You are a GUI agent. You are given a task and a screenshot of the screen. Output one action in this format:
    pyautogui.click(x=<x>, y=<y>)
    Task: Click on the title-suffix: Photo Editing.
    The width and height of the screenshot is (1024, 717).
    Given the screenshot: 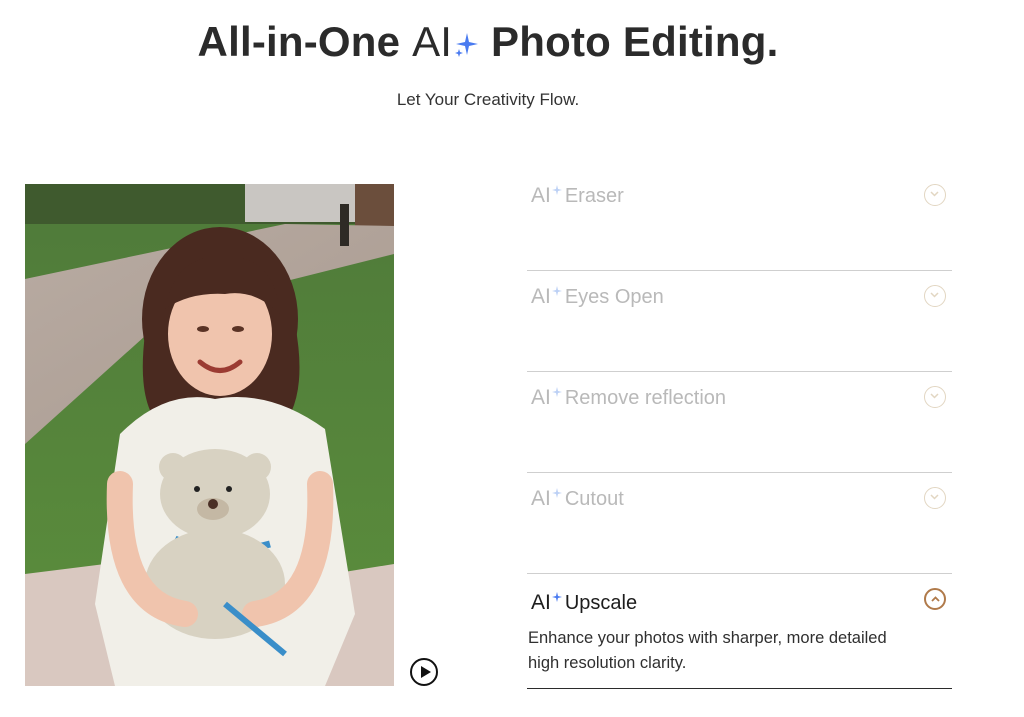 What is the action you would take?
    pyautogui.click(x=629, y=41)
    